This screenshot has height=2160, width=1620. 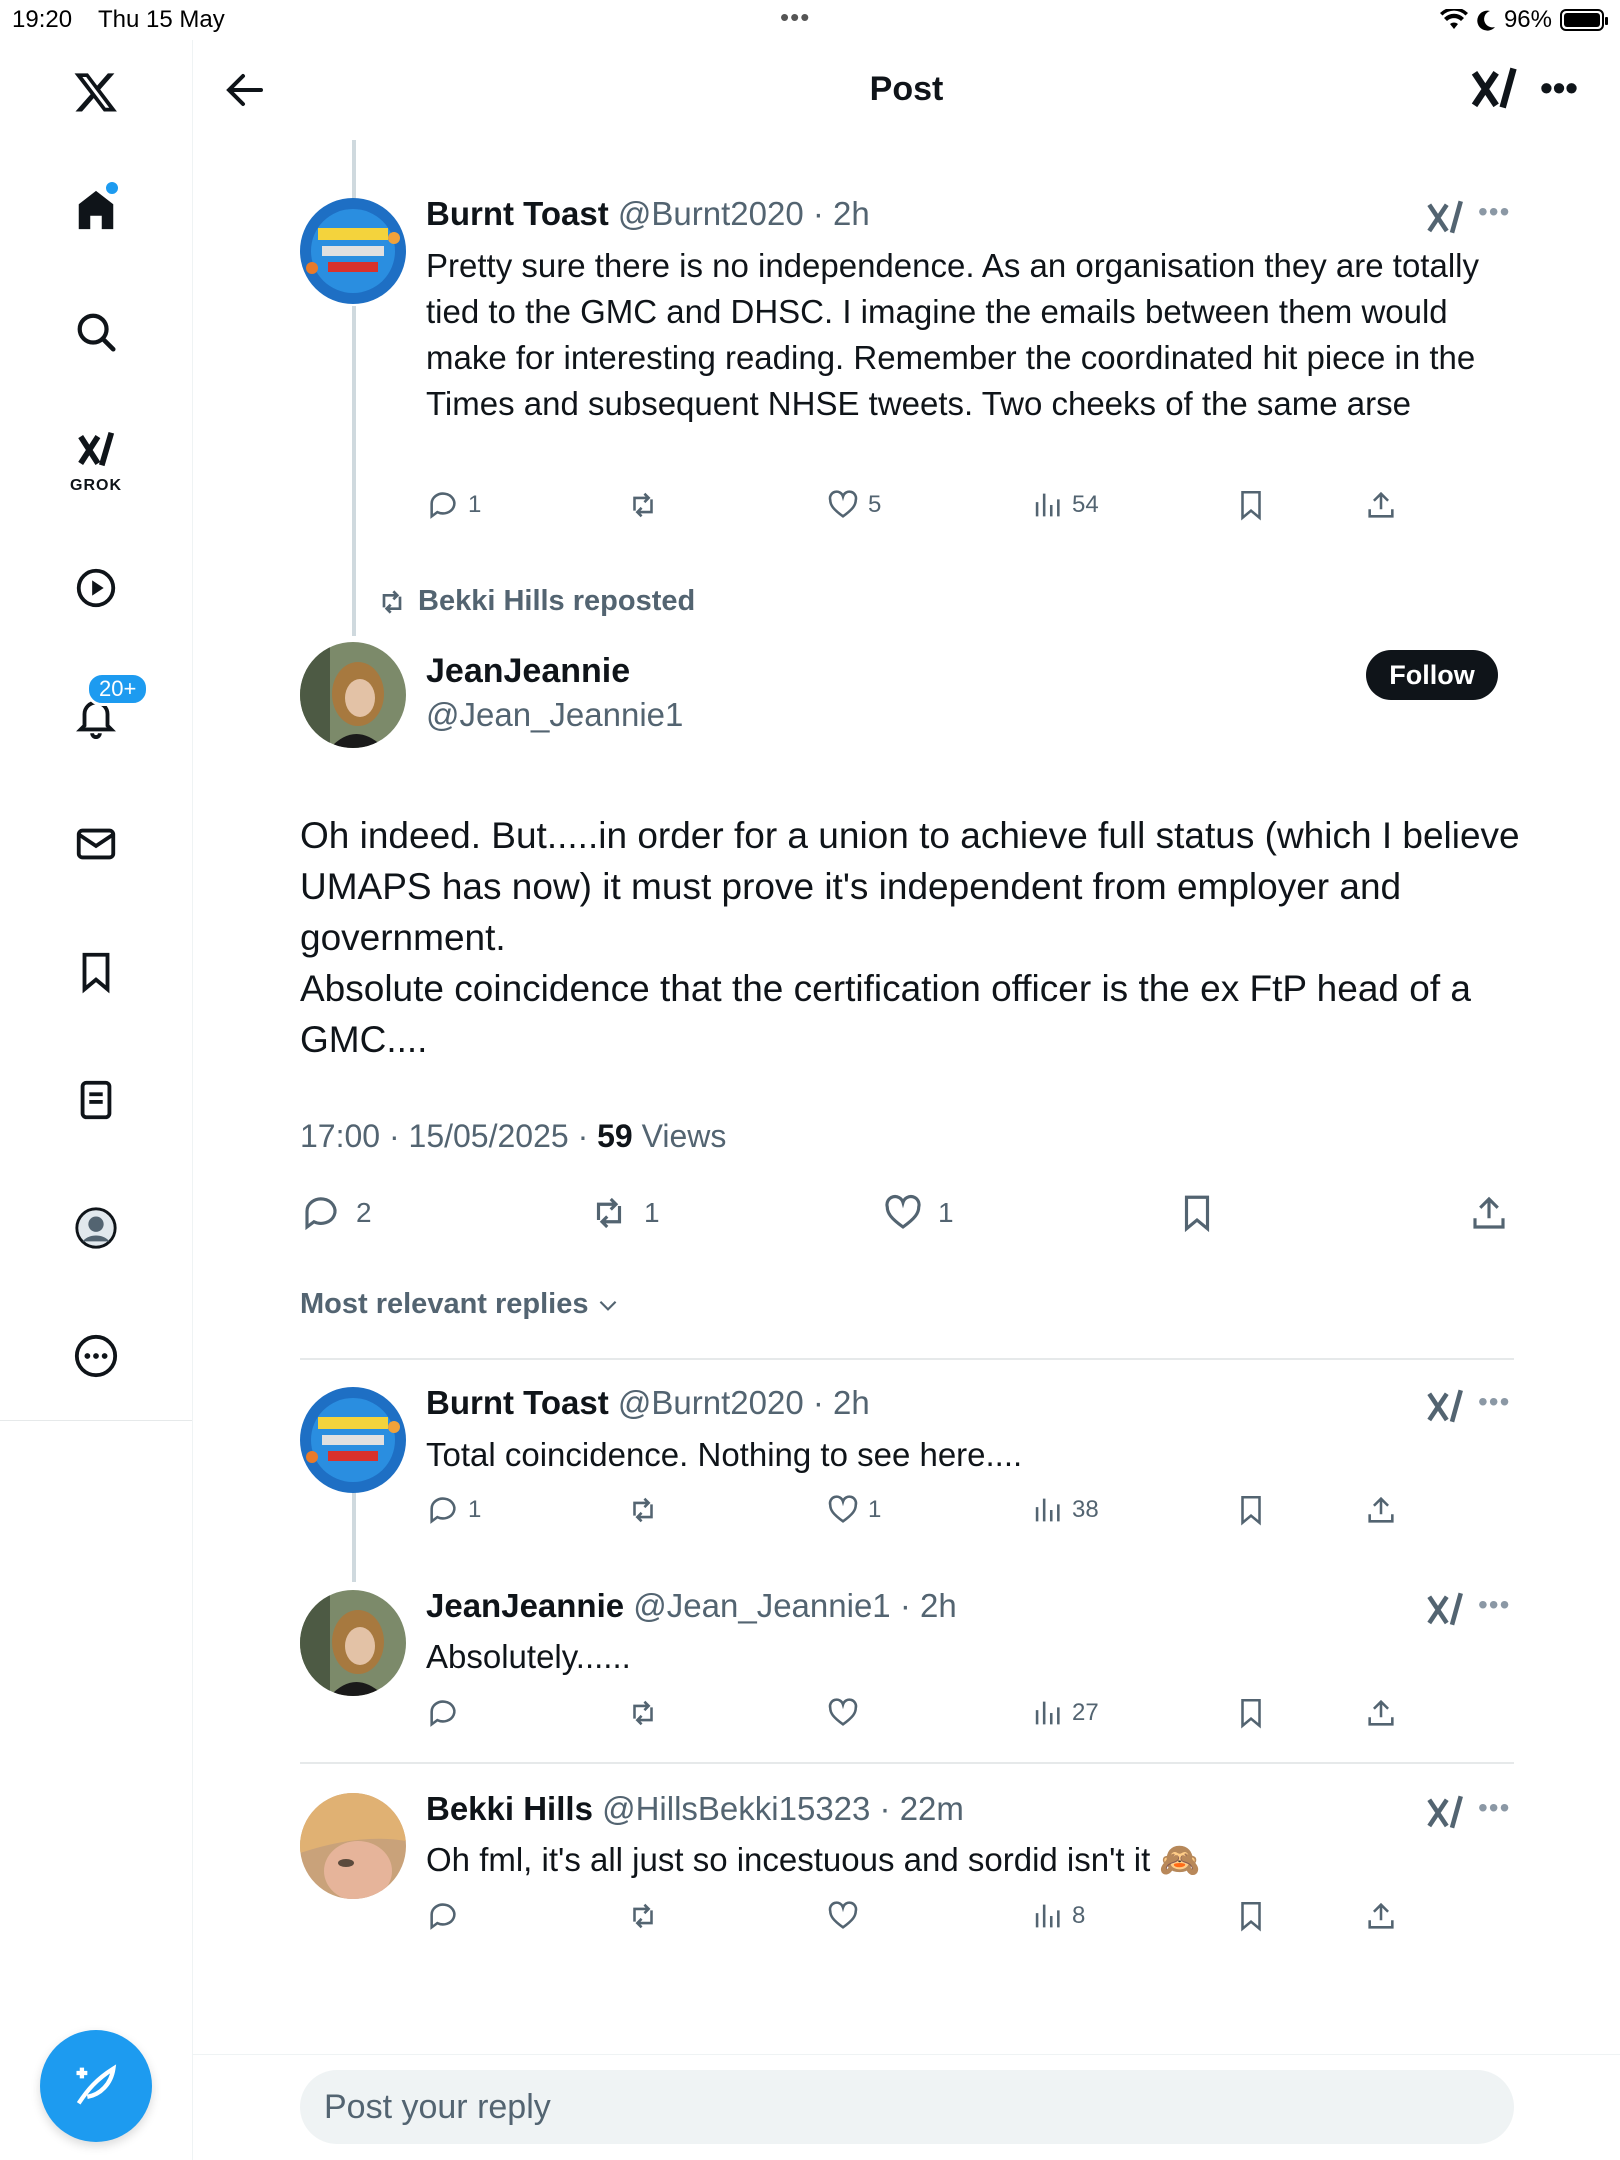 I want to click on like-count: 1, so click(x=946, y=1212).